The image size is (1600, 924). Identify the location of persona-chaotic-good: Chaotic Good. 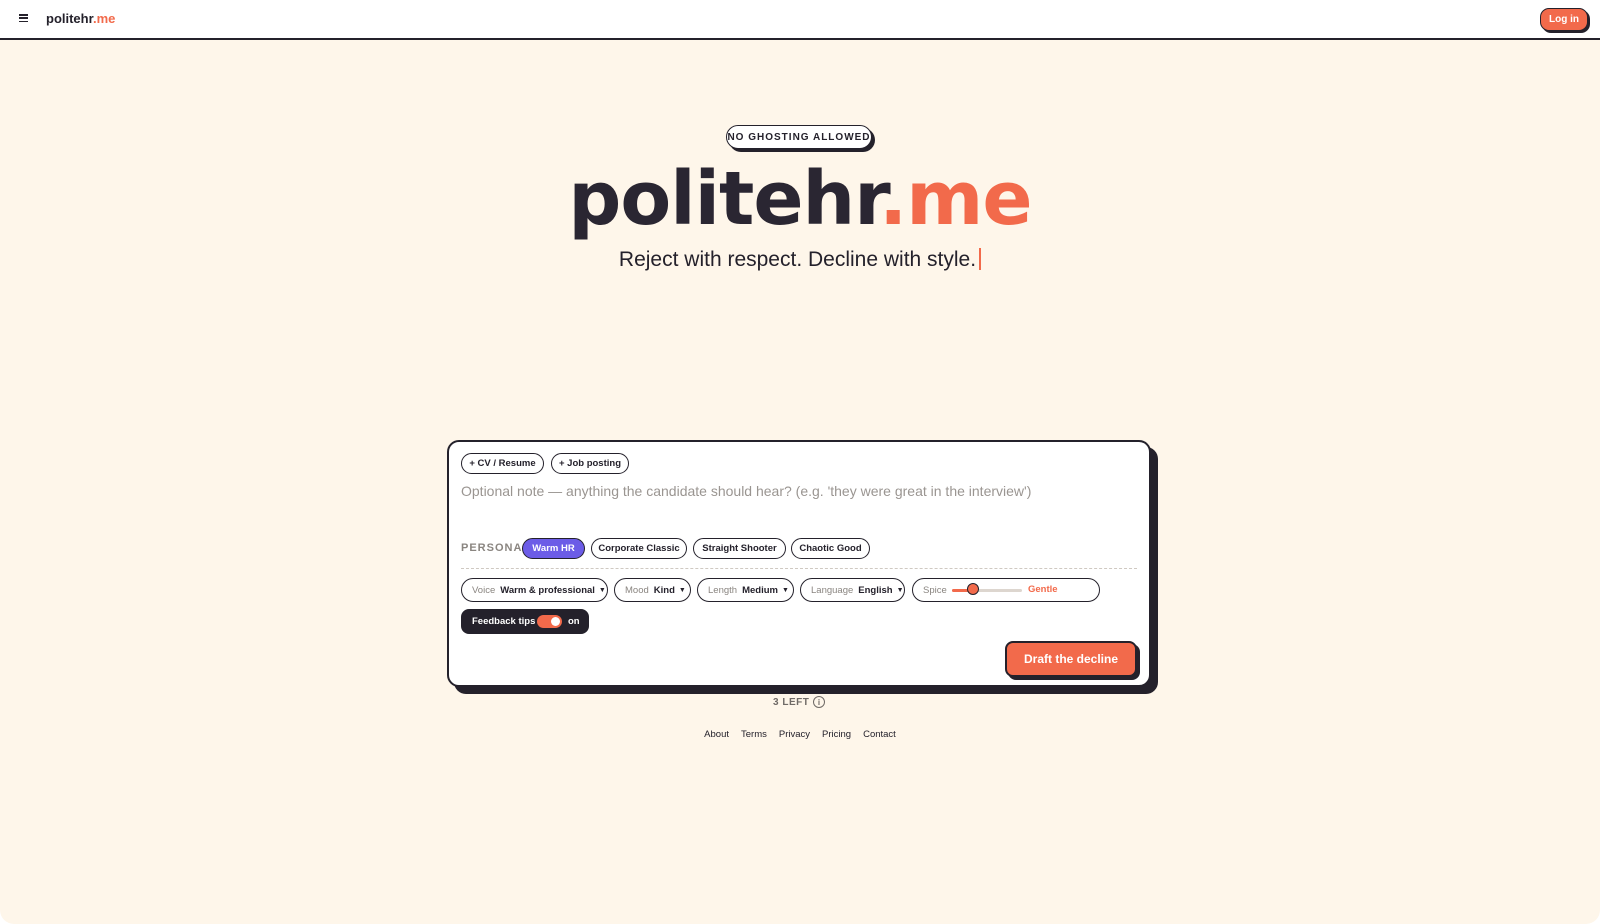
(830, 548).